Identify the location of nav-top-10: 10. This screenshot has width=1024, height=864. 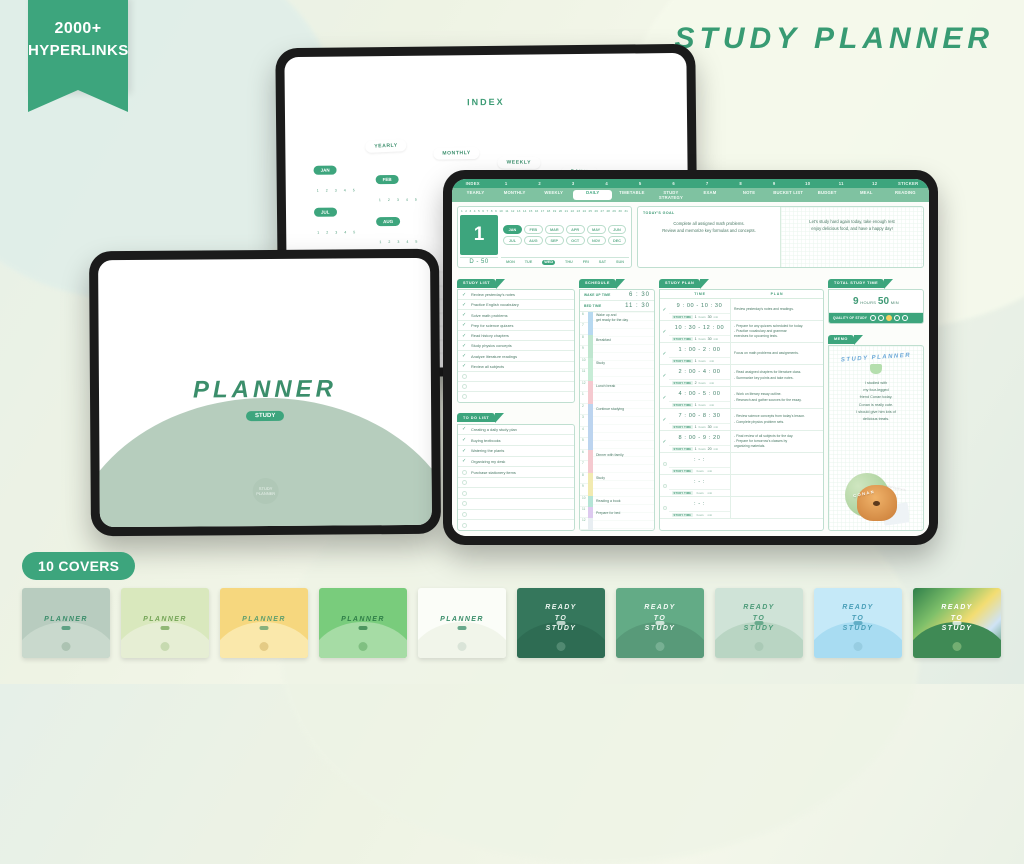
(808, 183).